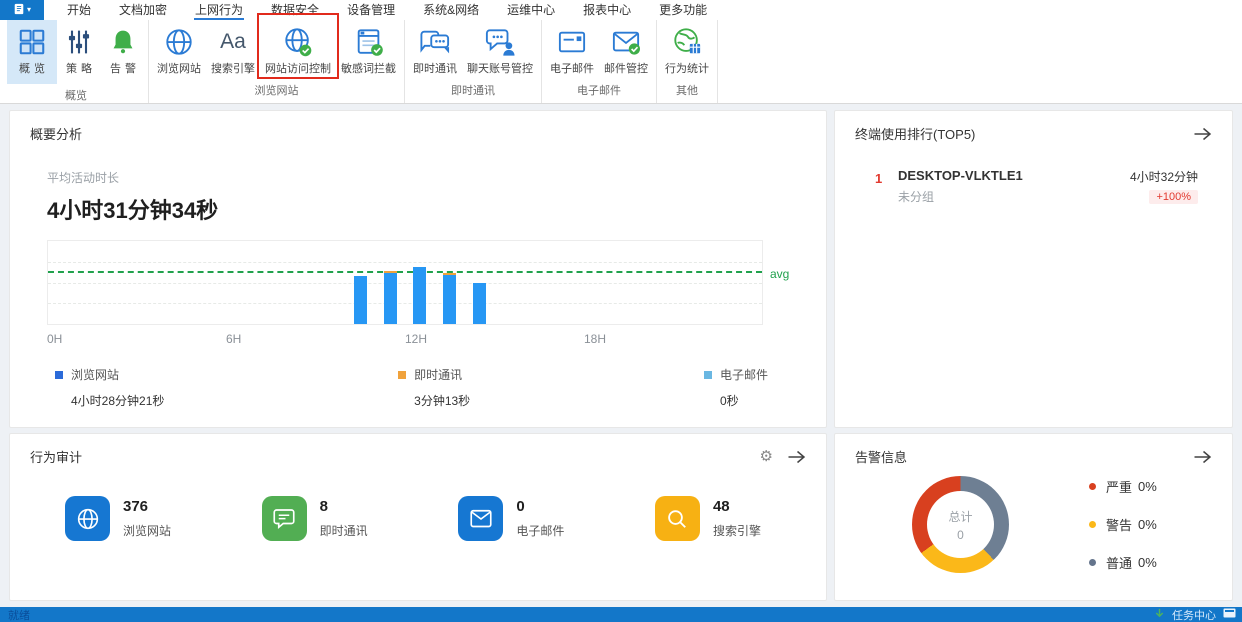 The width and height of the screenshot is (1242, 622). I want to click on activity-legend: 浏览网站 4小时28分钟21秒 即时通讯 3分钟13秒 电子邮件 0秒, so click(411, 387).